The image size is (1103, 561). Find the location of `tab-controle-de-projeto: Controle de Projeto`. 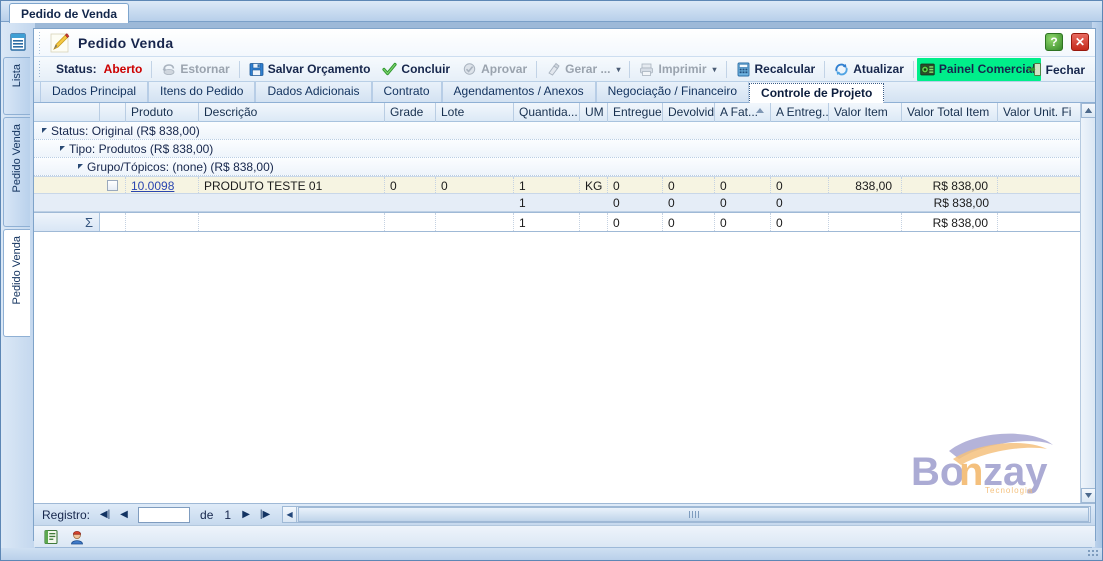

tab-controle-de-projeto: Controle de Projeto is located at coordinates (817, 93).